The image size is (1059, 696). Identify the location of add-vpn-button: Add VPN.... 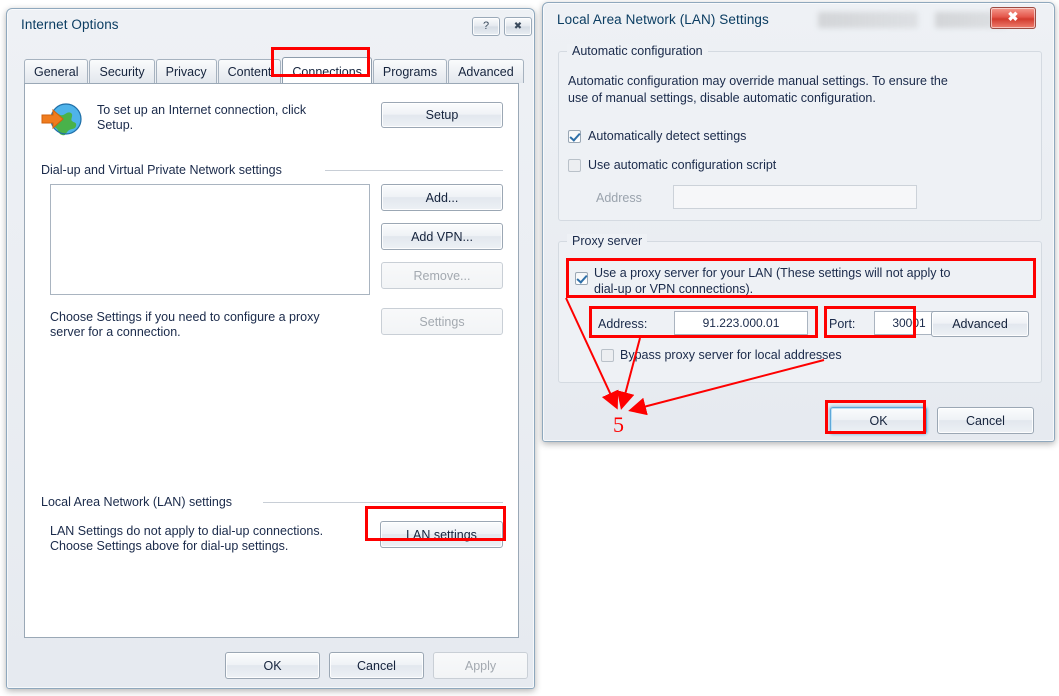
(442, 236).